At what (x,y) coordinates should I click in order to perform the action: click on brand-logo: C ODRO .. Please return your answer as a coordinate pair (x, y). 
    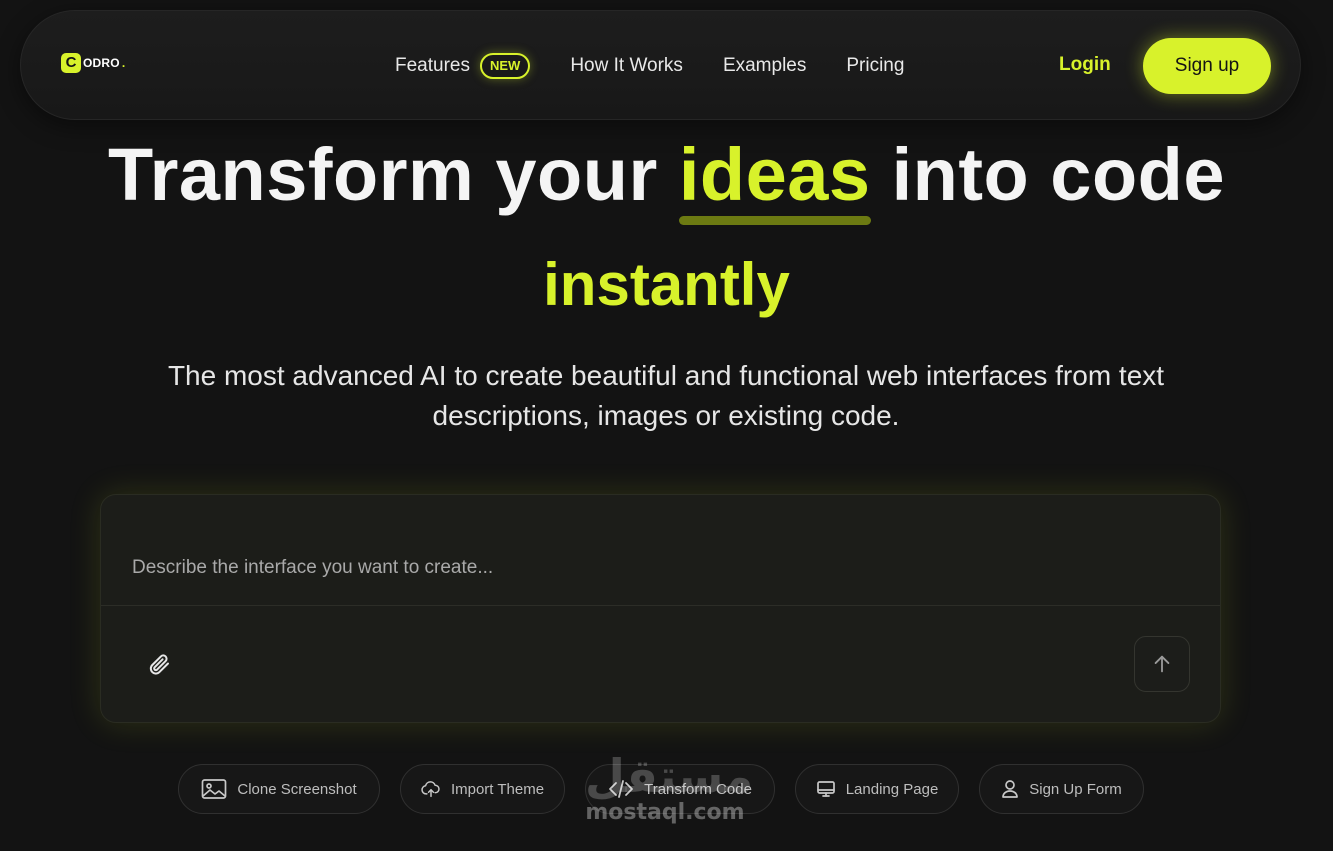
    Looking at the image, I should click on (93, 63).